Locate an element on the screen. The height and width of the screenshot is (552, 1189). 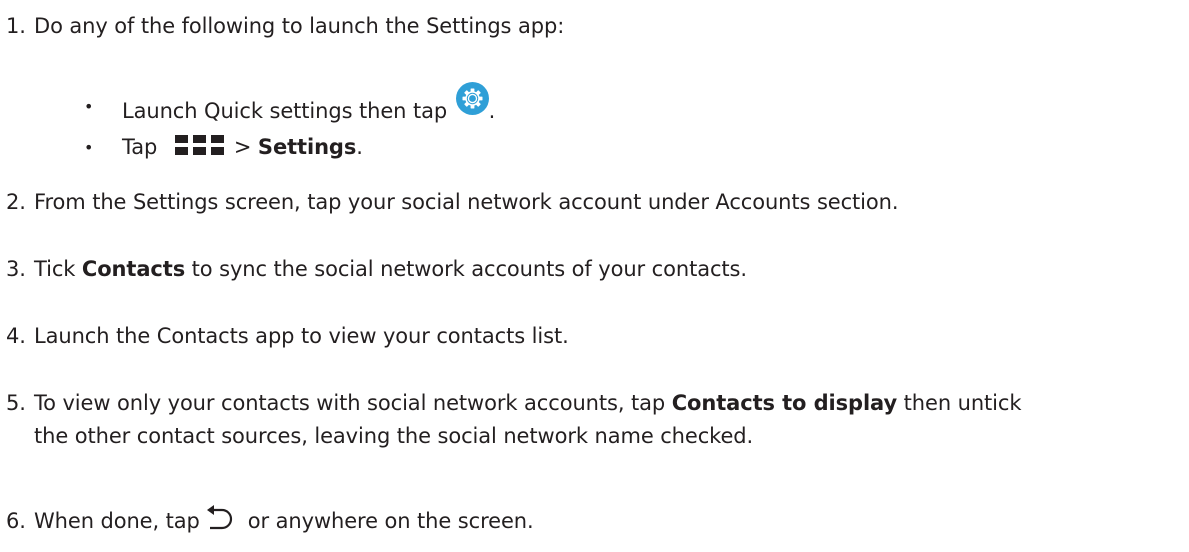
step-number: 1. is located at coordinates (16, 26).